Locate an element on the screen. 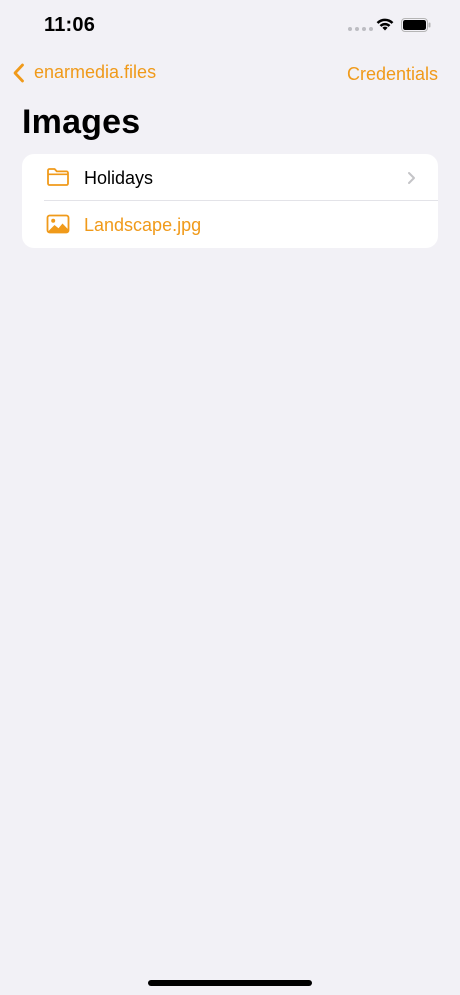 The image size is (460, 995). folder-icon is located at coordinates (58, 177).